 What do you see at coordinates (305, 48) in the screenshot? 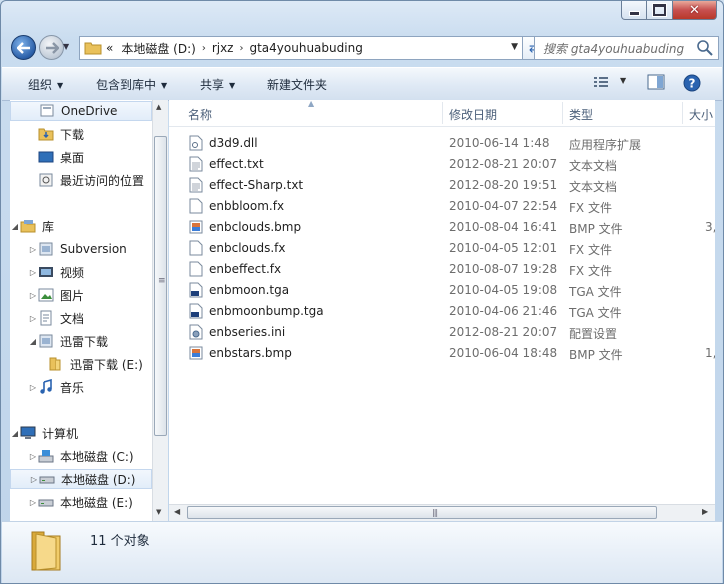
I see `breadcrumb-current-folder: gta4youhuabuding` at bounding box center [305, 48].